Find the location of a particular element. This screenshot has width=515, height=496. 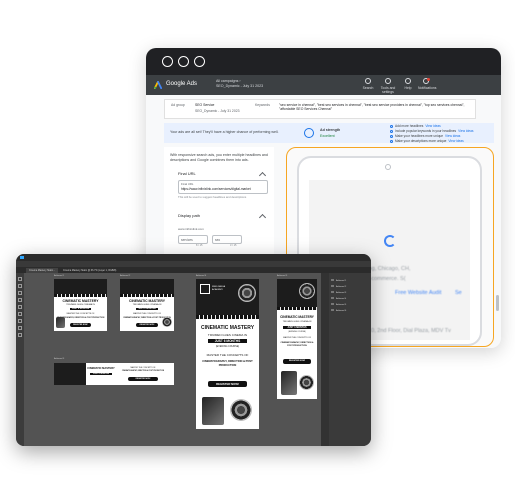

panel-icon-strip is located at coordinates (325, 359).